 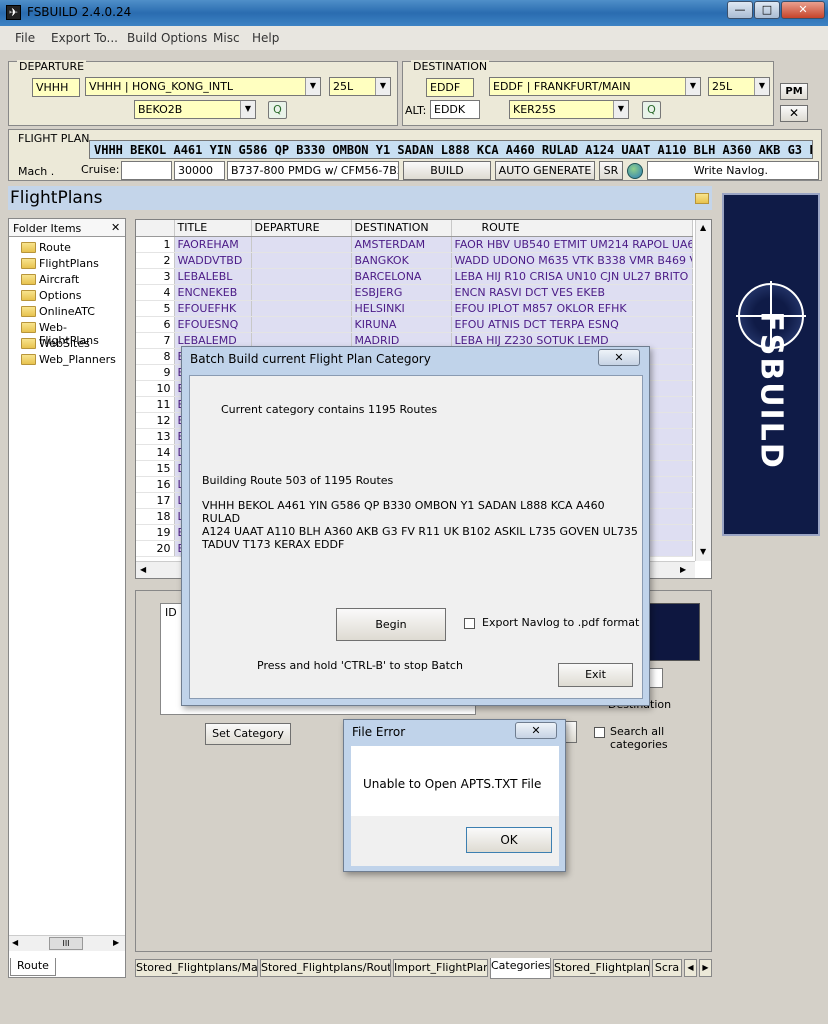 I want to click on folder-item-route: Route, so click(x=46, y=248).